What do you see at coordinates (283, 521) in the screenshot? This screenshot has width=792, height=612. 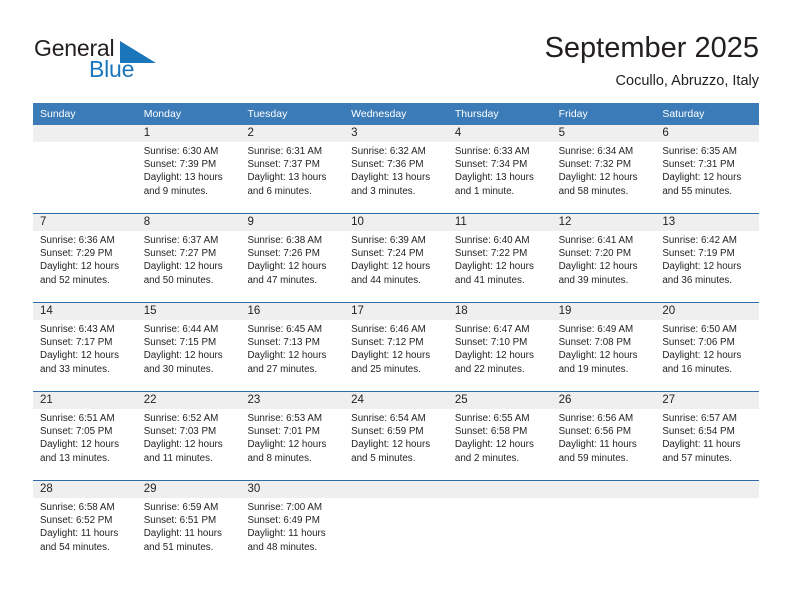 I see `sunset-text: Sunset: 6:49 PM` at bounding box center [283, 521].